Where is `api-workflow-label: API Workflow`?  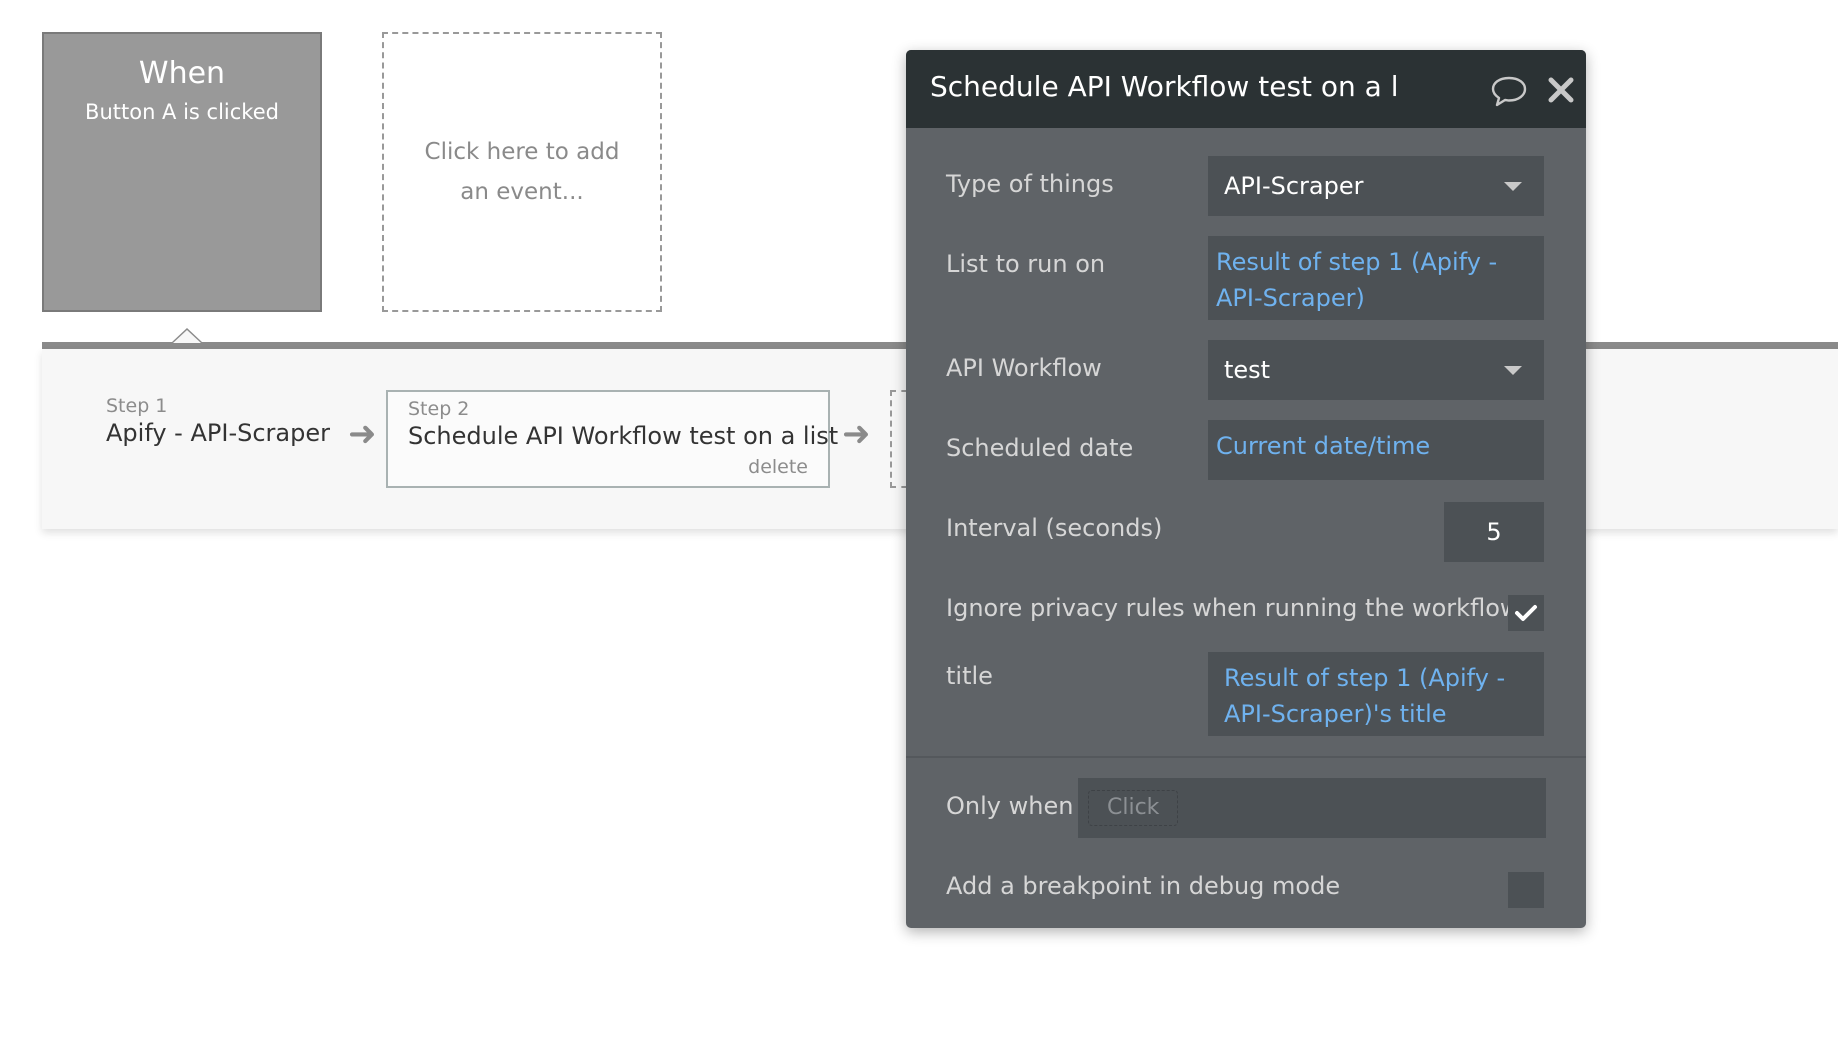
api-workflow-label: API Workflow is located at coordinates (1024, 368).